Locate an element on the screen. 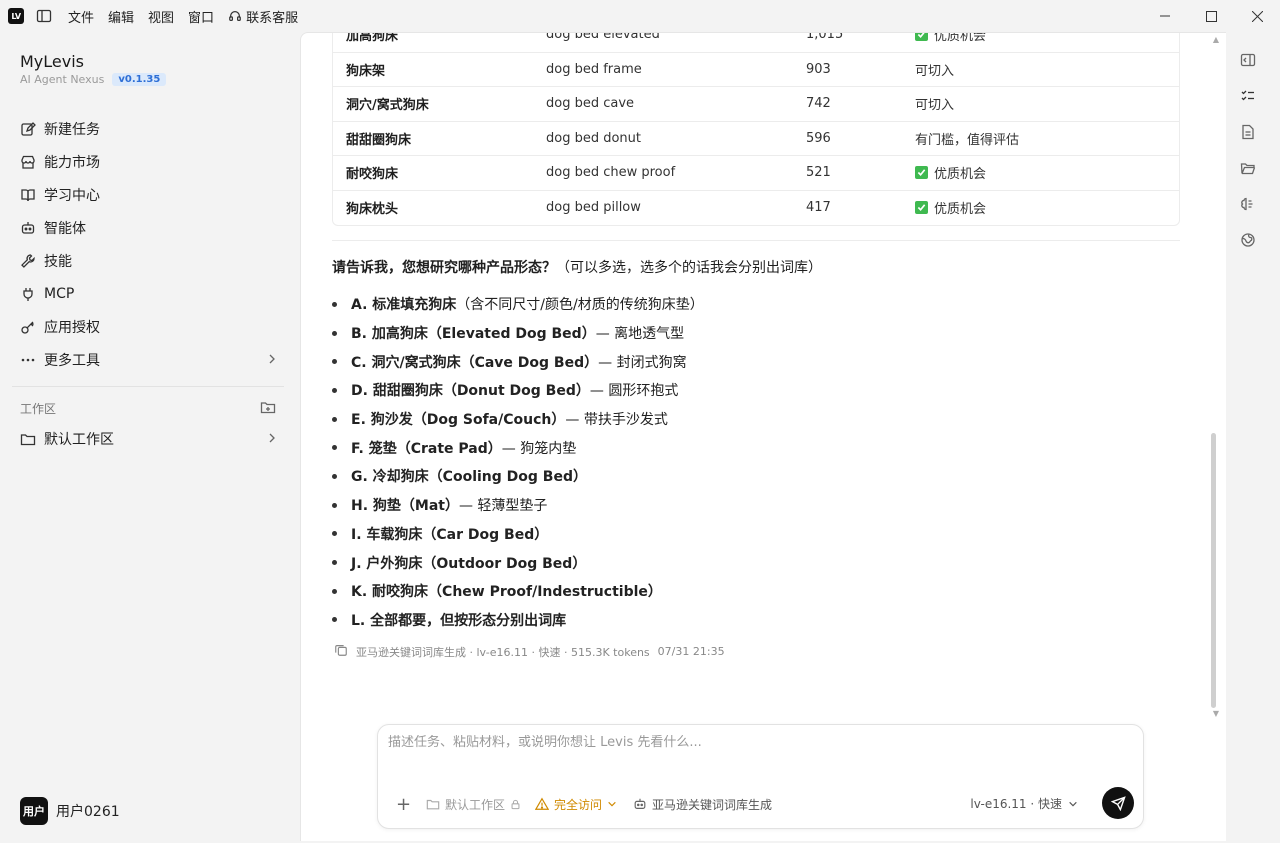 Image resolution: width=1280 pixels, height=843 pixels. table-row: 狗床架 dog bed frame 903 可切入 is located at coordinates (756, 70).